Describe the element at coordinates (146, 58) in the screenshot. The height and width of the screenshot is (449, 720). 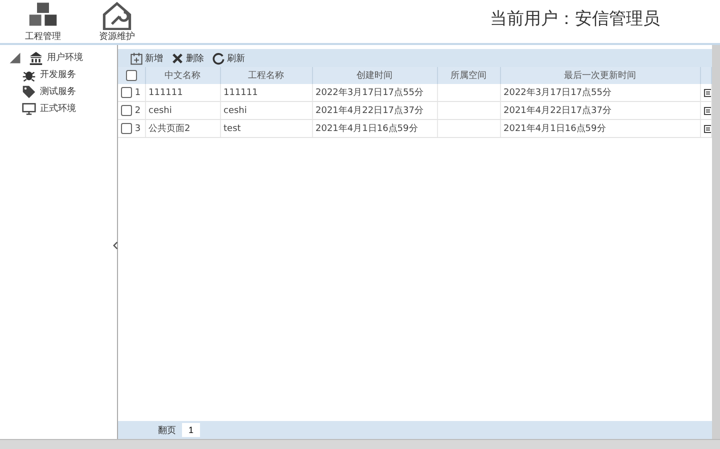
I see `toolbar-button: 新增` at that location.